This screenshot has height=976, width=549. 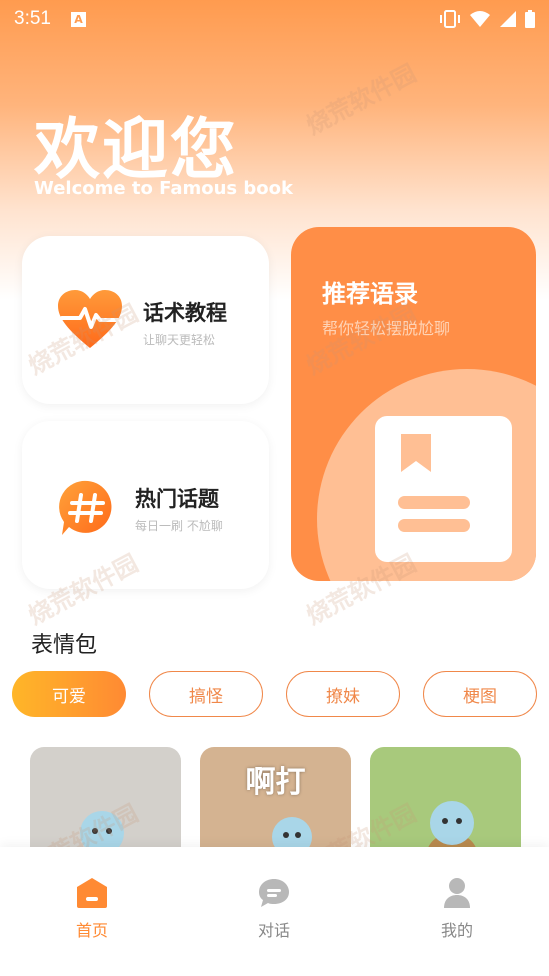 I want to click on tab-home: 首页, so click(x=92, y=909).